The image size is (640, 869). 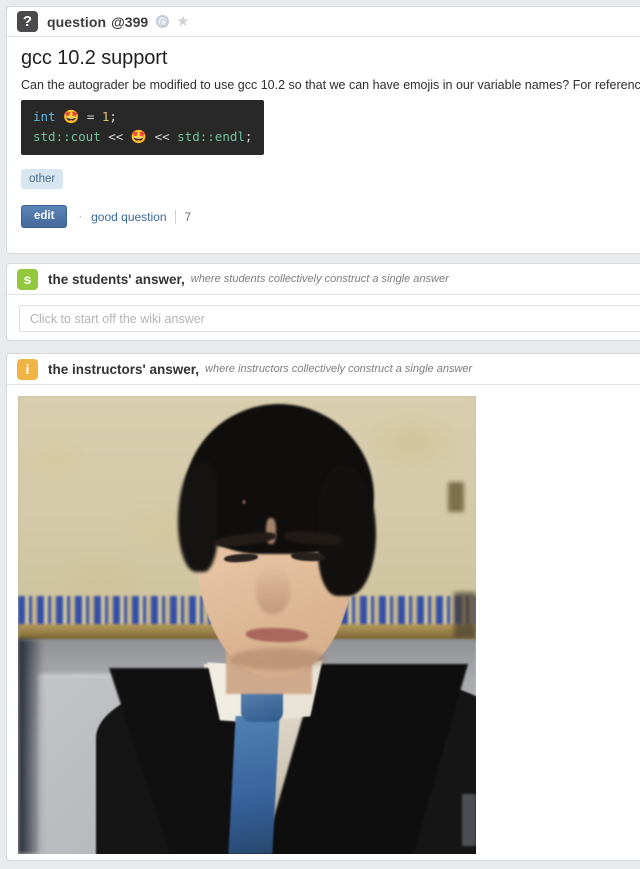 I want to click on question-number: @399, so click(x=130, y=21).